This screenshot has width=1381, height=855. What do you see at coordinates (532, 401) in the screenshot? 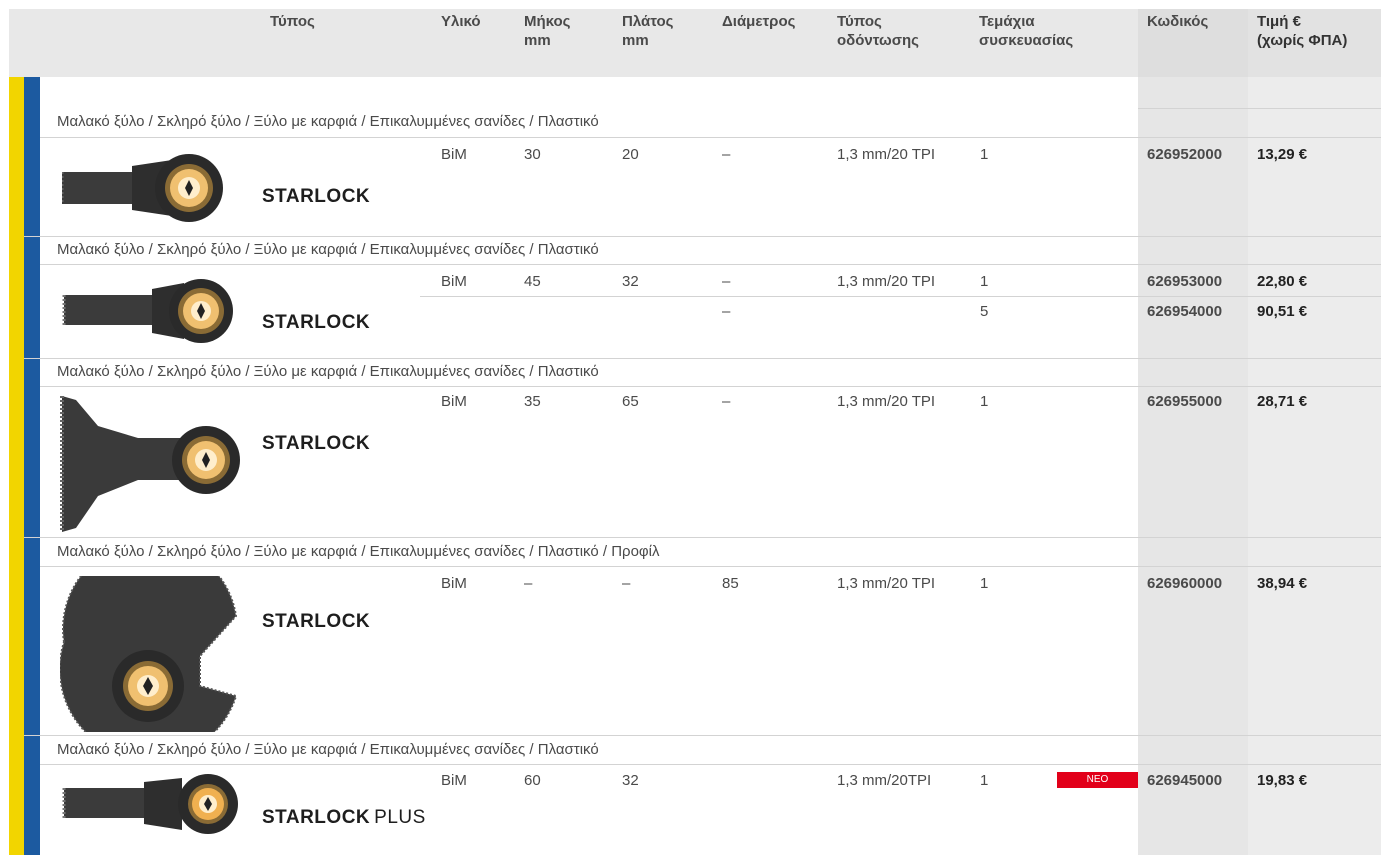
I see `cell-length: 35` at bounding box center [532, 401].